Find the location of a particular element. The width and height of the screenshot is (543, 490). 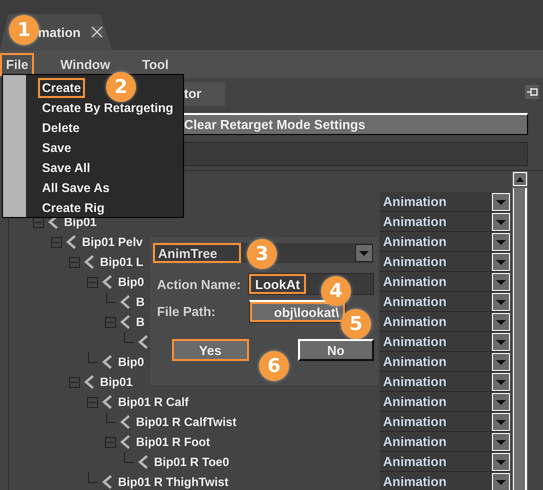

close-icon is located at coordinates (96, 32).